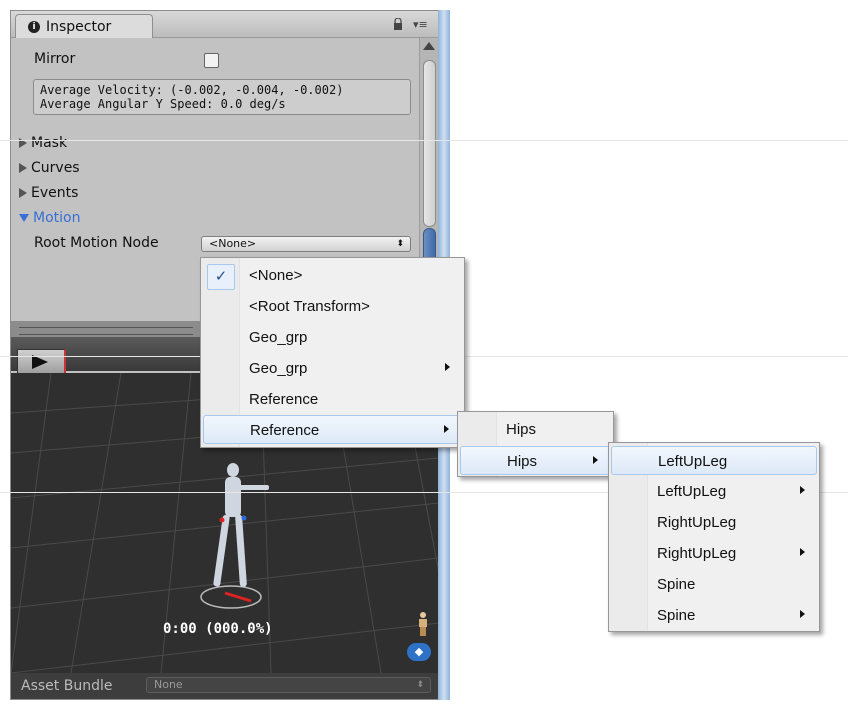  I want to click on menu-item-reference-submenu: Reference, so click(332, 429).